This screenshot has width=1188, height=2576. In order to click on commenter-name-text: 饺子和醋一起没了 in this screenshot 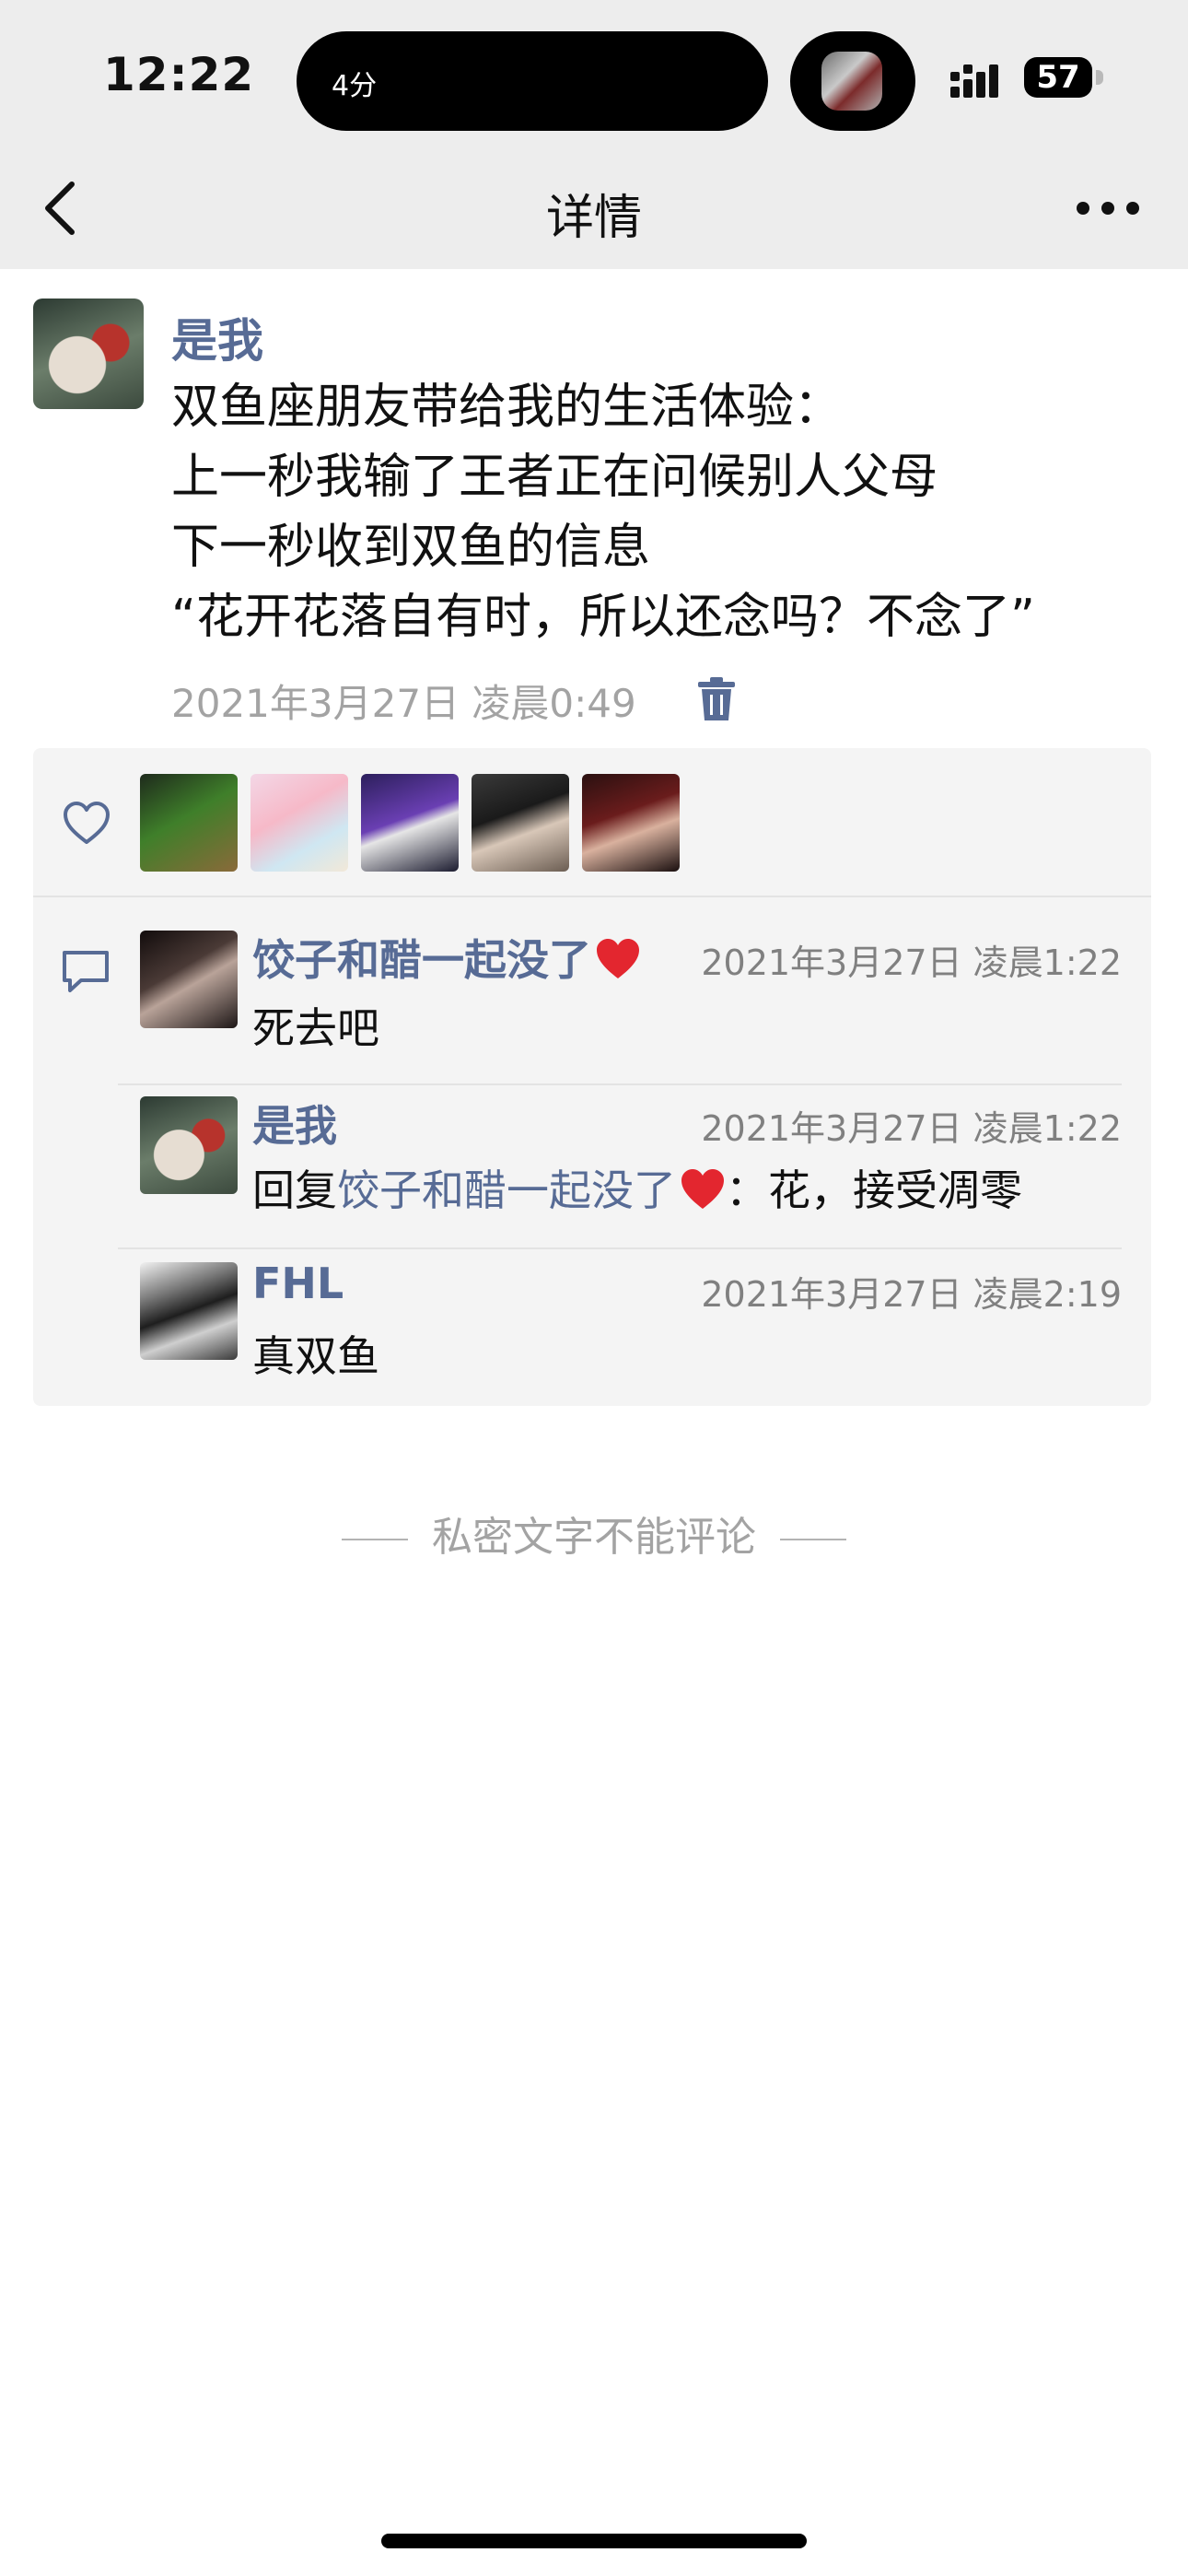, I will do `click(421, 960)`.